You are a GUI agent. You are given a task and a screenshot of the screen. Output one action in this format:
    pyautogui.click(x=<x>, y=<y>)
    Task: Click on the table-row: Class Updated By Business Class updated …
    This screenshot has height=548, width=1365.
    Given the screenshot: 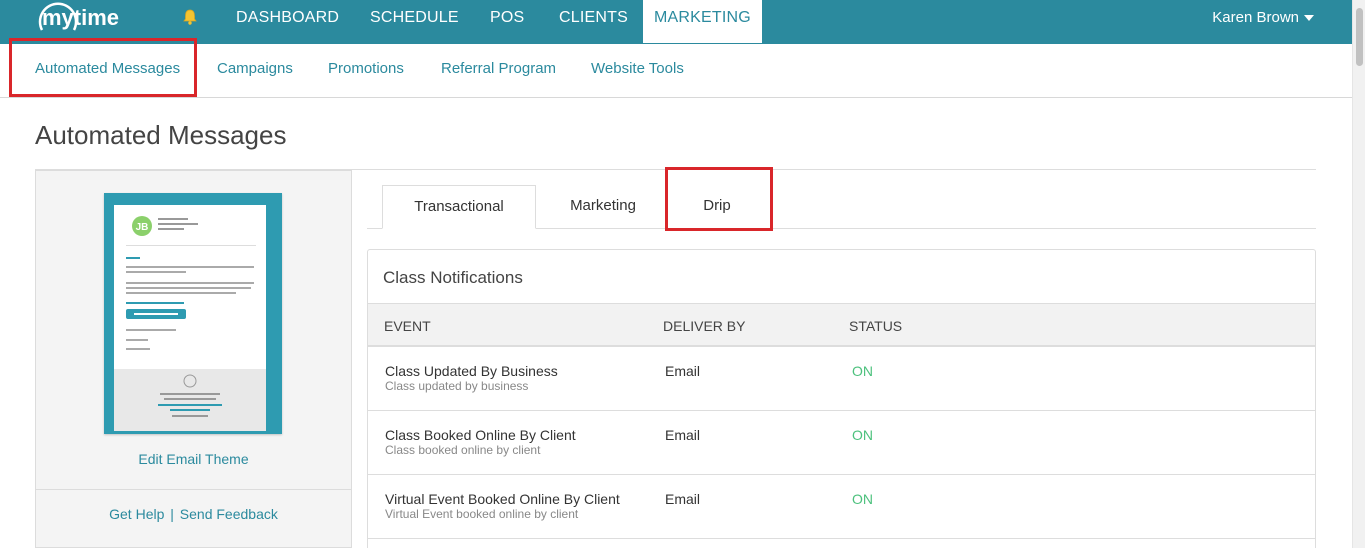 What is the action you would take?
    pyautogui.click(x=841, y=379)
    